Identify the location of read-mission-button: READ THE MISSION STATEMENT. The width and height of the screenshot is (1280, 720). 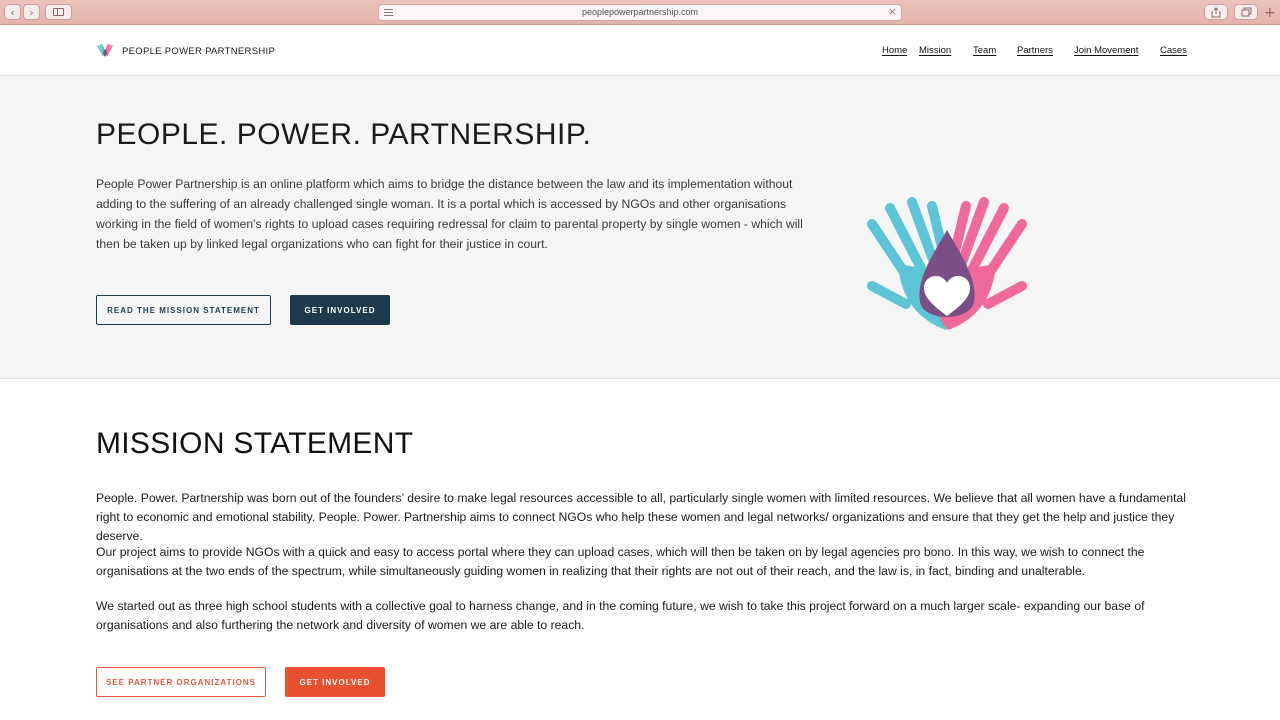
(183, 310).